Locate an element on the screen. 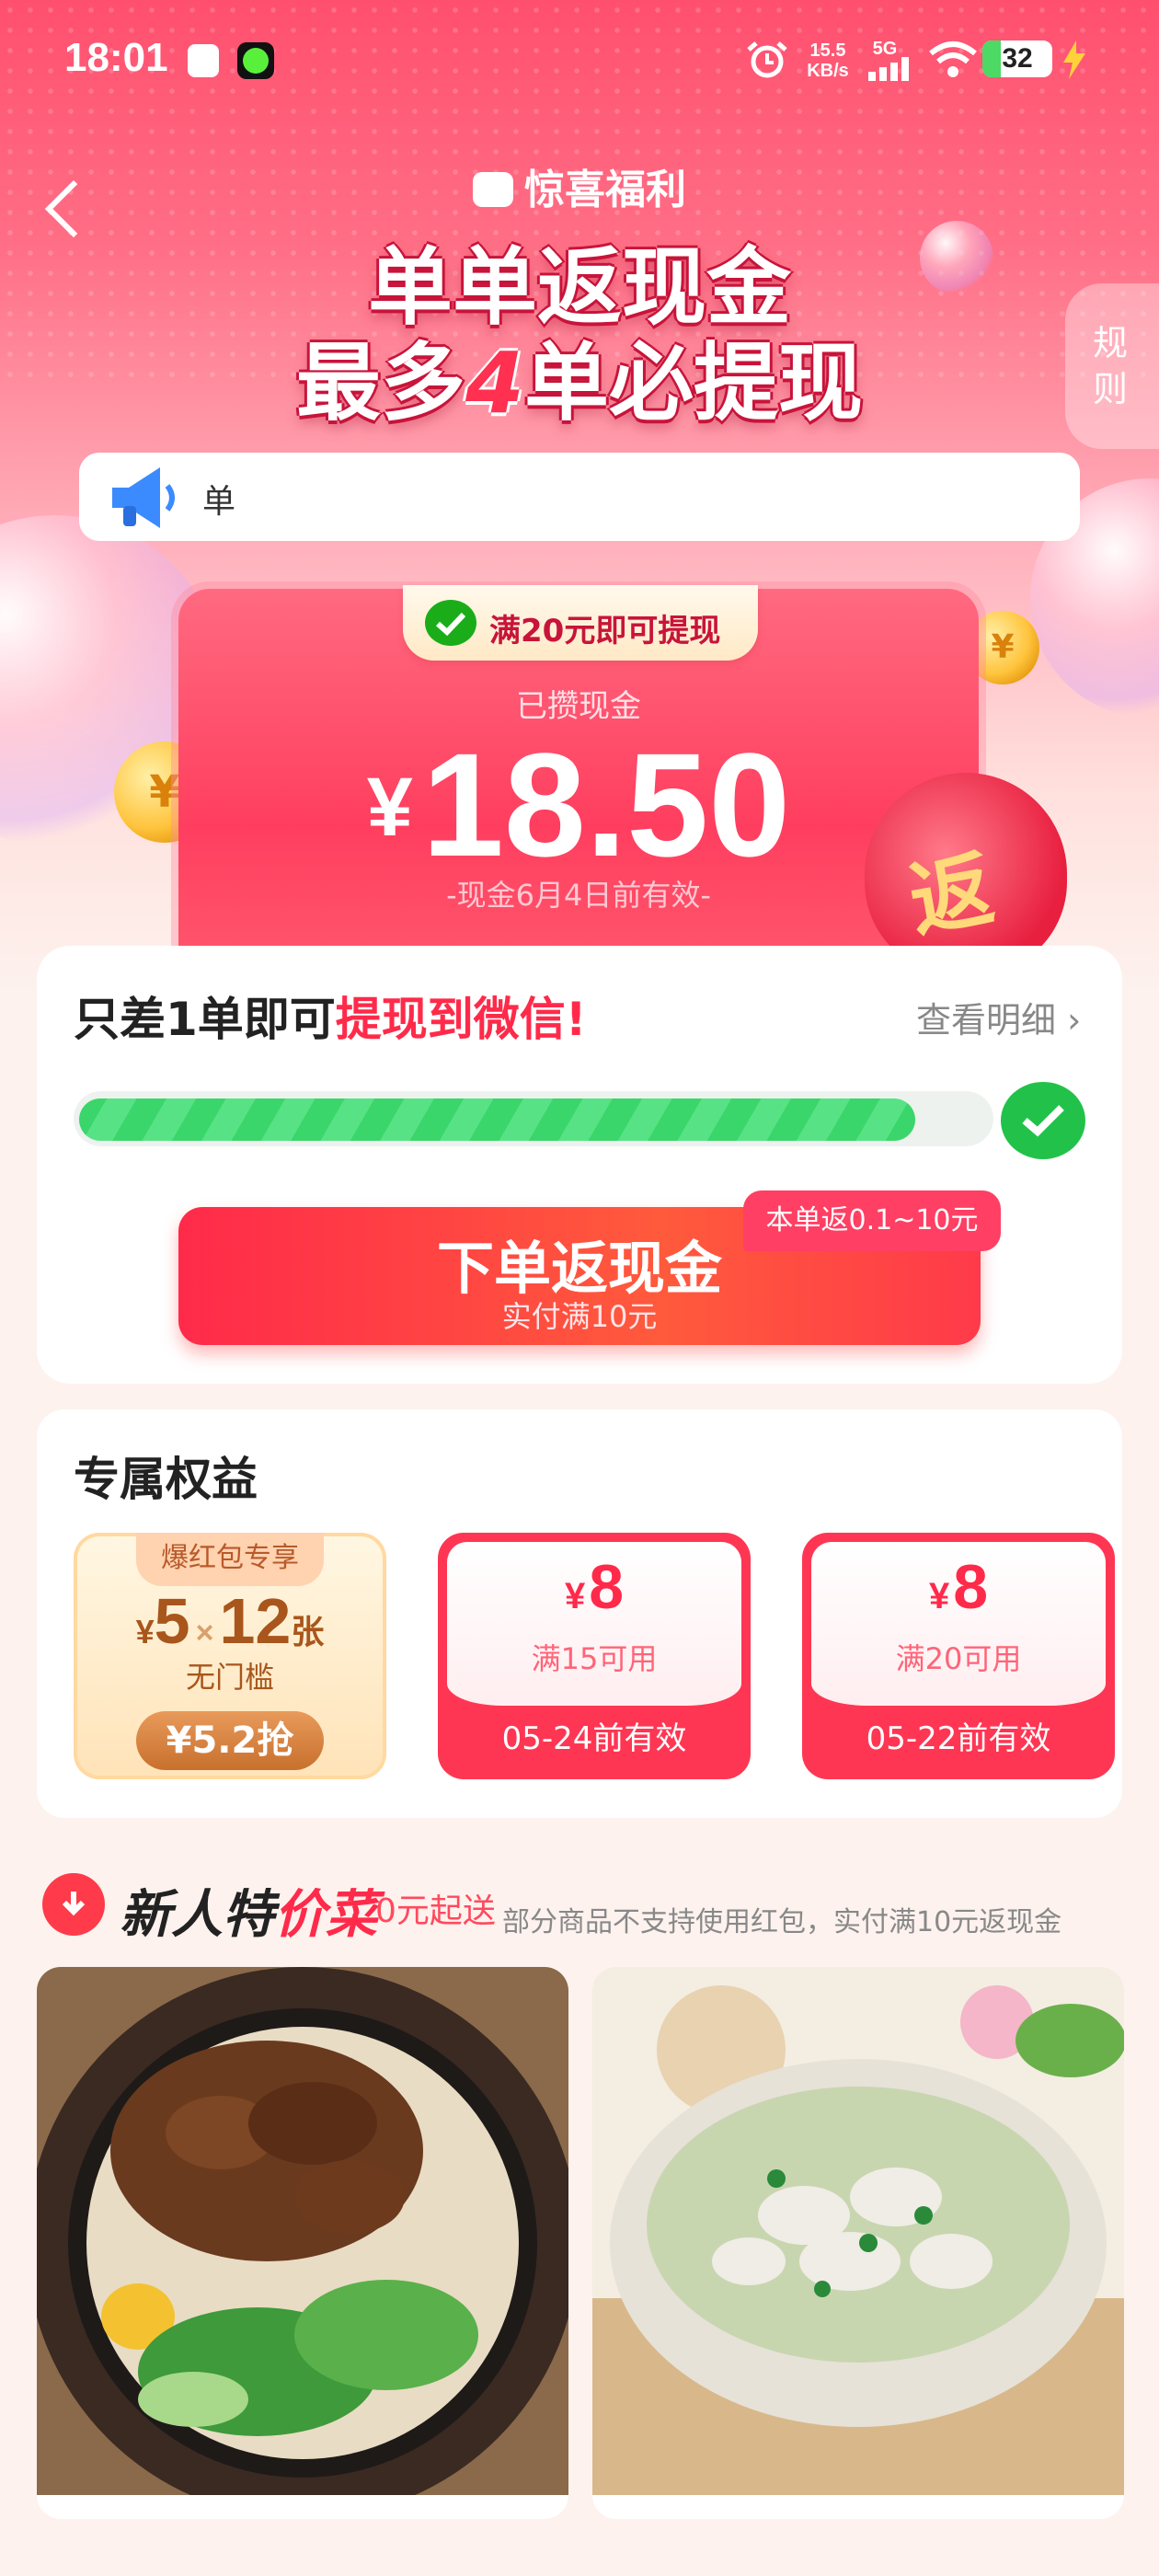 Image resolution: width=1159 pixels, height=2576 pixels. app-notification-icon is located at coordinates (255, 60).